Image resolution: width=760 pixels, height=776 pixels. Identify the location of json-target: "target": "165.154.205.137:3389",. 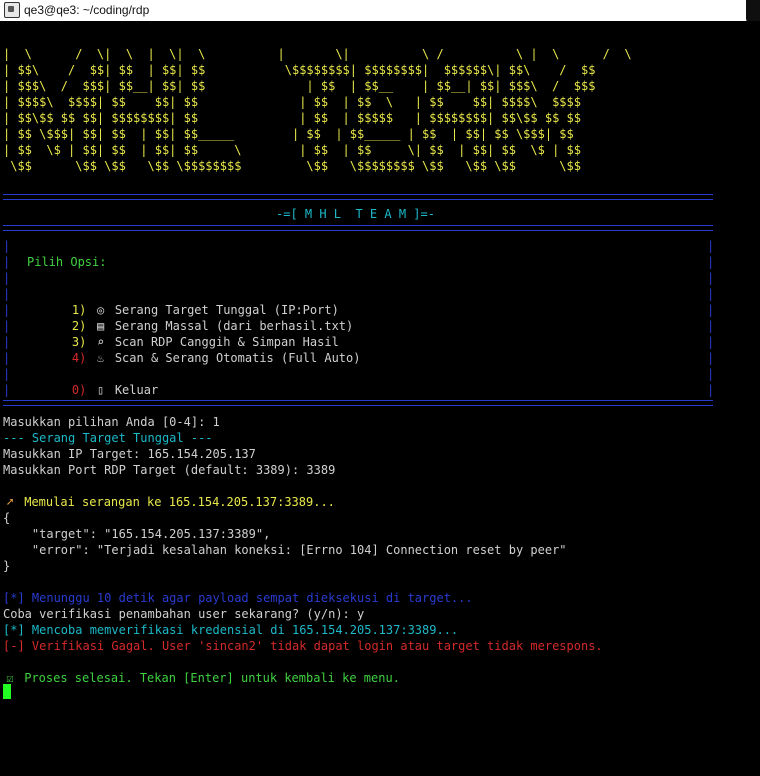
(137, 534).